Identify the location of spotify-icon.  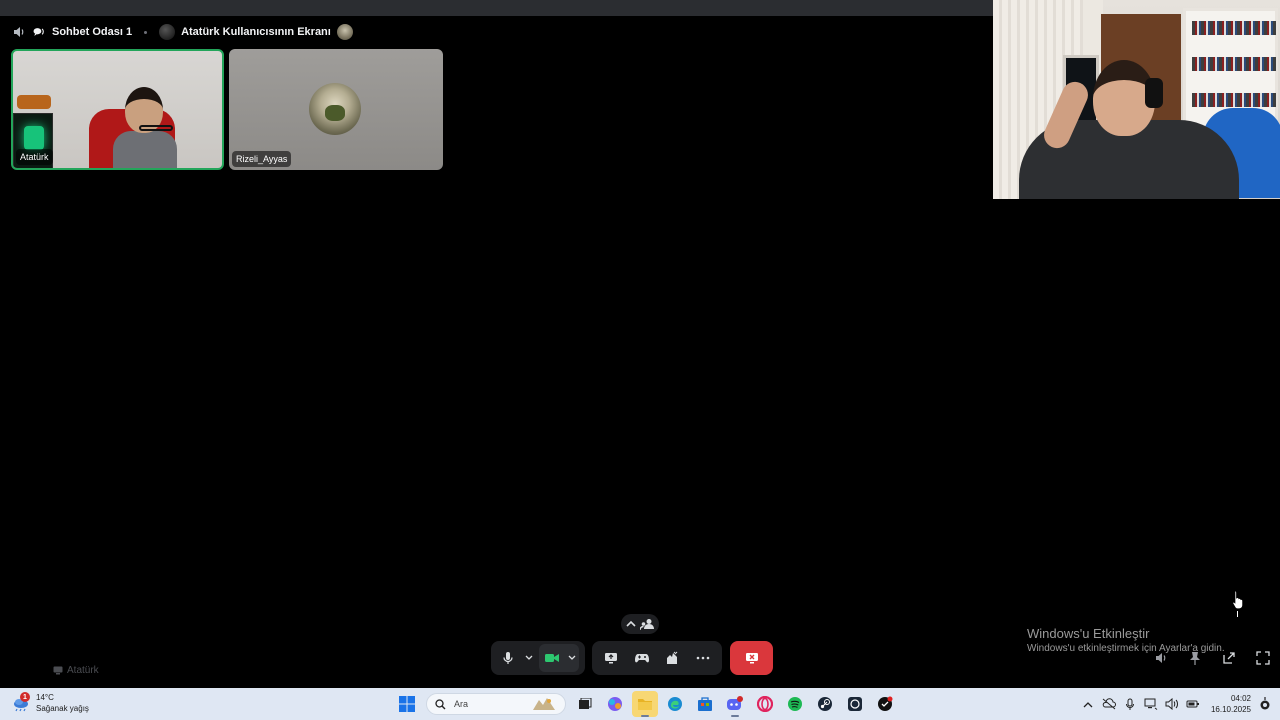
(795, 704).